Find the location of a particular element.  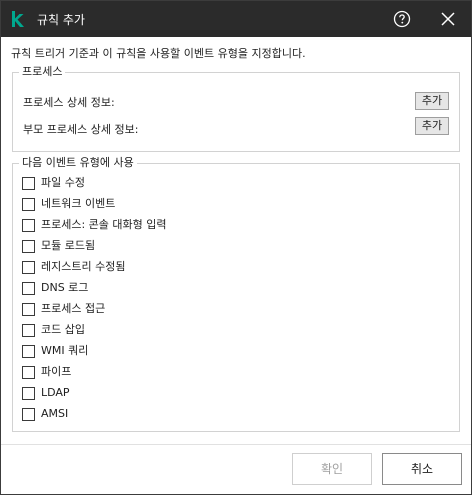

help-icon is located at coordinates (402, 19).